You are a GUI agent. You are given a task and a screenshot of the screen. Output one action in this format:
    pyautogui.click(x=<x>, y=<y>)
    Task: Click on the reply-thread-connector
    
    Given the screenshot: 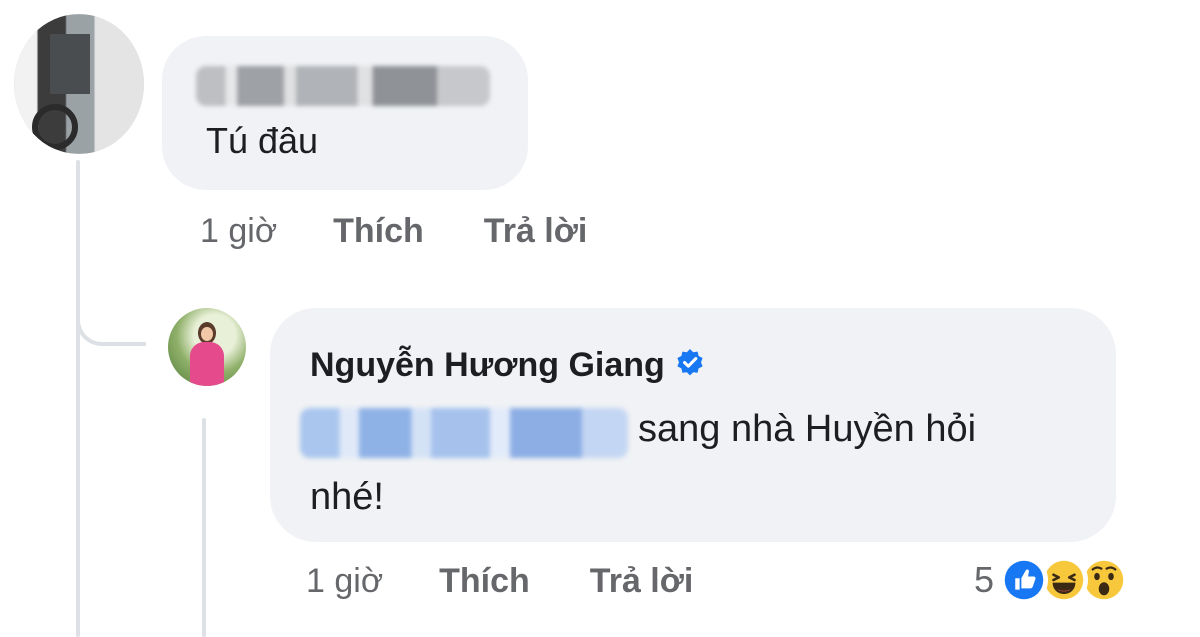 What is the action you would take?
    pyautogui.click(x=111, y=318)
    